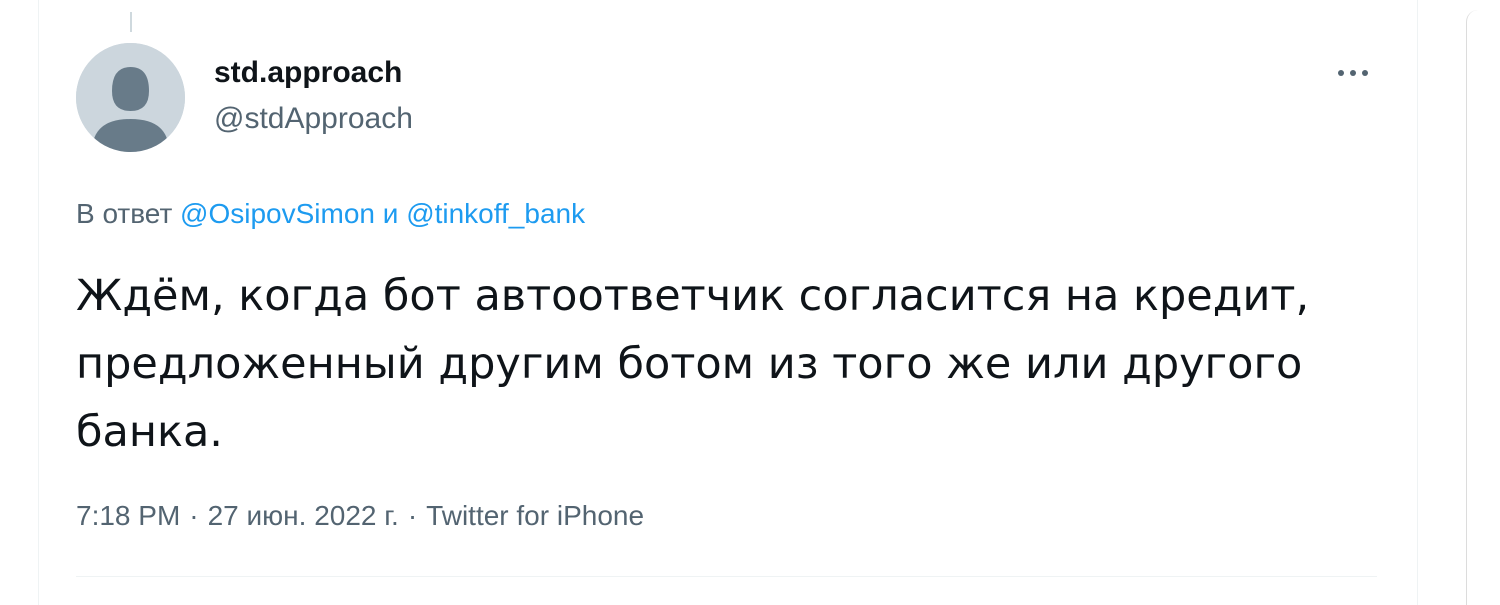 The height and width of the screenshot is (605, 1500). I want to click on reply-conjunction: и, so click(390, 213).